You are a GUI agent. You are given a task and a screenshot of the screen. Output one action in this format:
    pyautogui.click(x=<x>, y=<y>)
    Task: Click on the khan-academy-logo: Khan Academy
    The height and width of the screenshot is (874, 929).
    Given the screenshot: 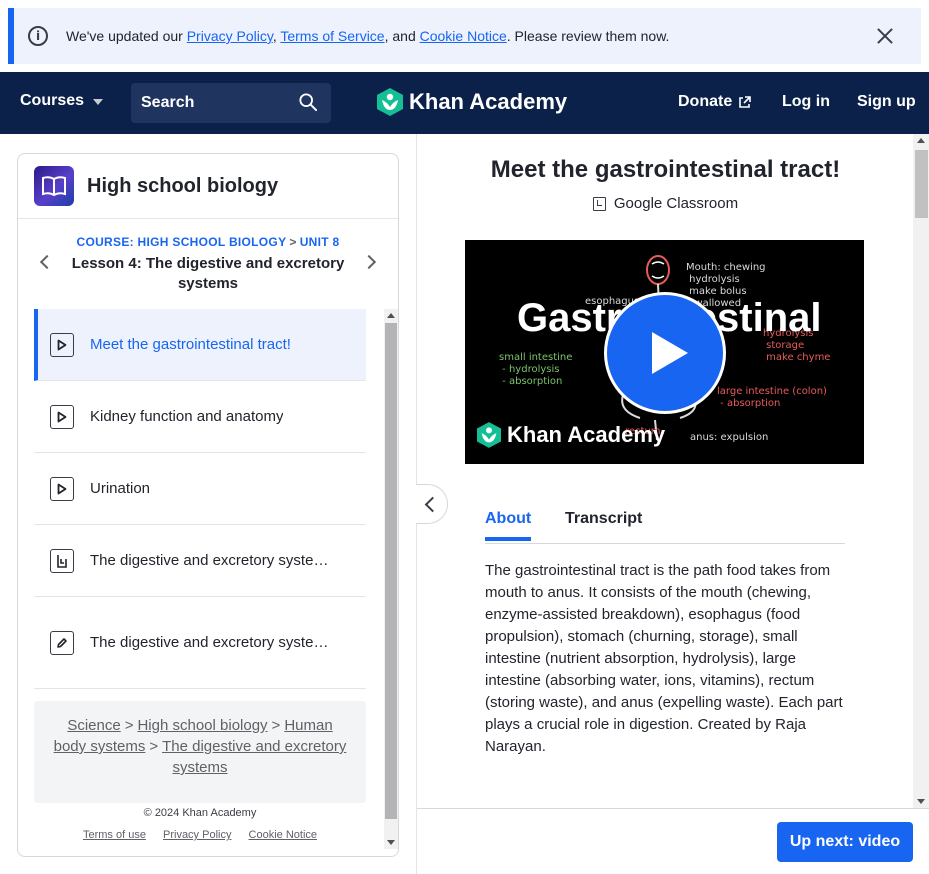 What is the action you would take?
    pyautogui.click(x=472, y=102)
    